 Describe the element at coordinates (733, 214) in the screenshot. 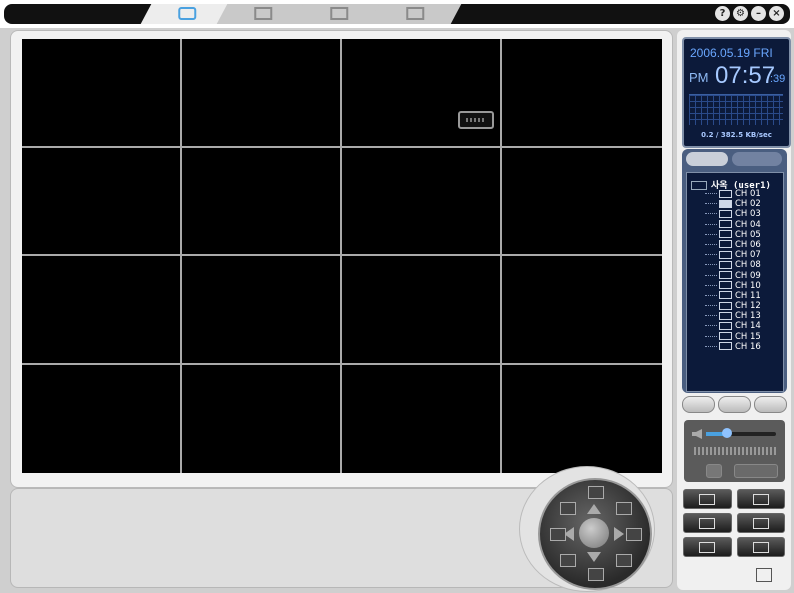

I see `channel-item: CH 03` at that location.